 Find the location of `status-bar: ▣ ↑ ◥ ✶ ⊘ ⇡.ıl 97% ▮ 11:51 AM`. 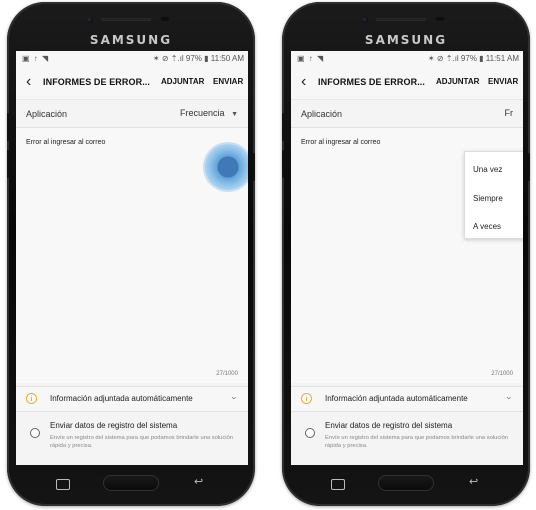

status-bar: ▣ ↑ ◥ ✶ ⊘ ⇡.ıl 97% ▮ 11:51 AM is located at coordinates (407, 59).